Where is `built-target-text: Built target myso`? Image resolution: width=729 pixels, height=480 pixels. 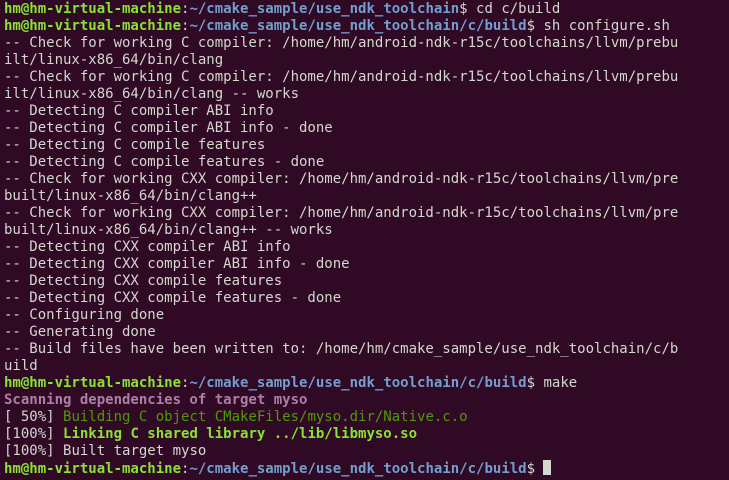
built-target-text: Built target myso is located at coordinates (135, 451).